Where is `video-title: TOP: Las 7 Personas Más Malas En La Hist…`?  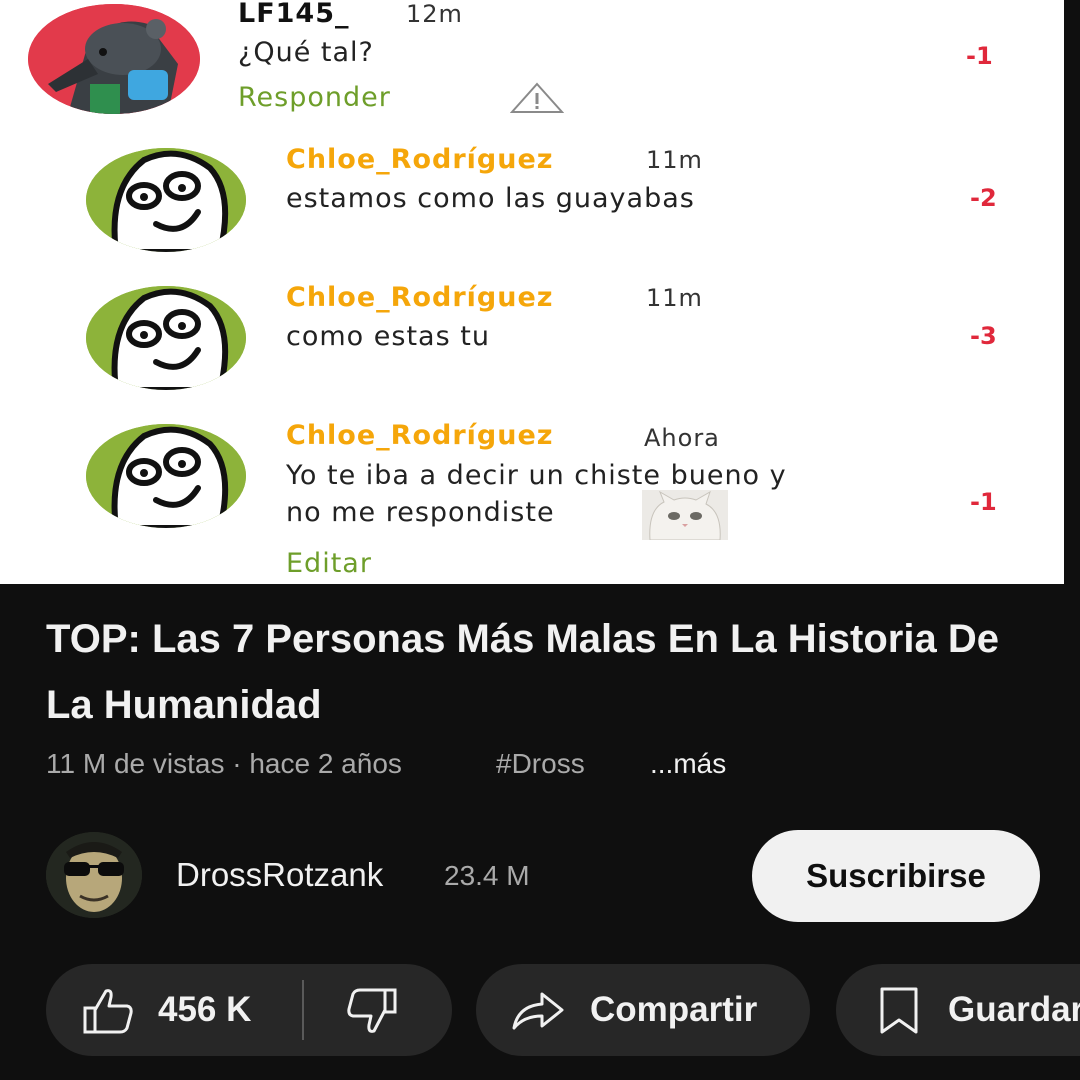
video-title: TOP: Las 7 Personas Más Malas En La Hist… is located at coordinates (526, 672).